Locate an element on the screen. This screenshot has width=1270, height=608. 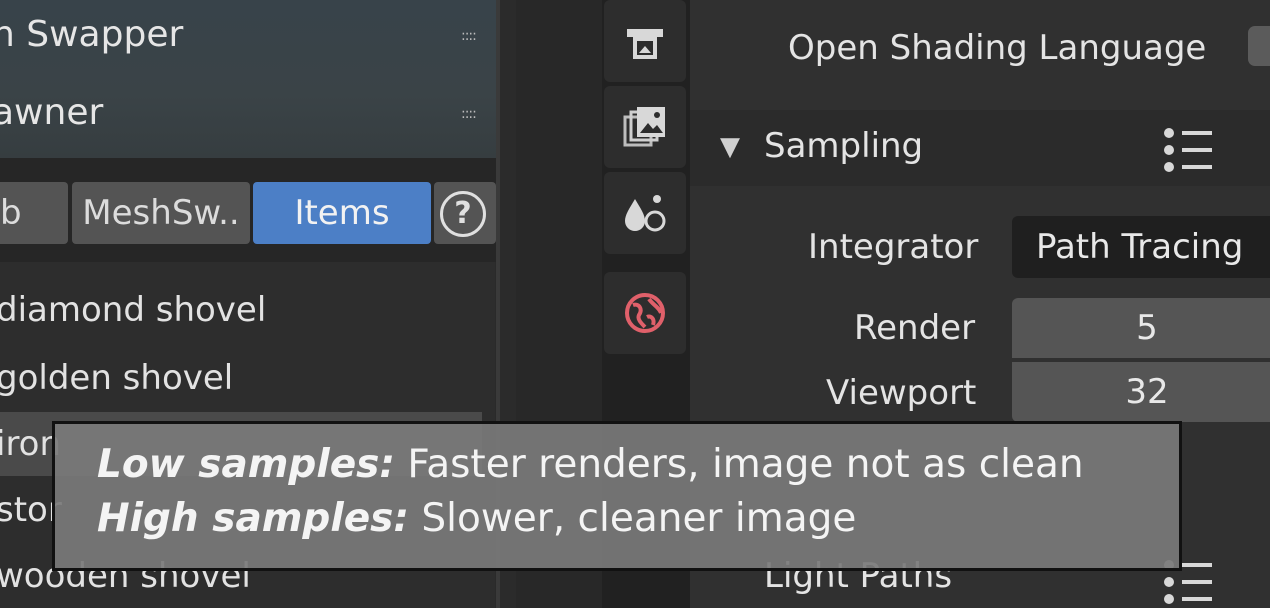
render-samples-field: 5 is located at coordinates (1141, 328).